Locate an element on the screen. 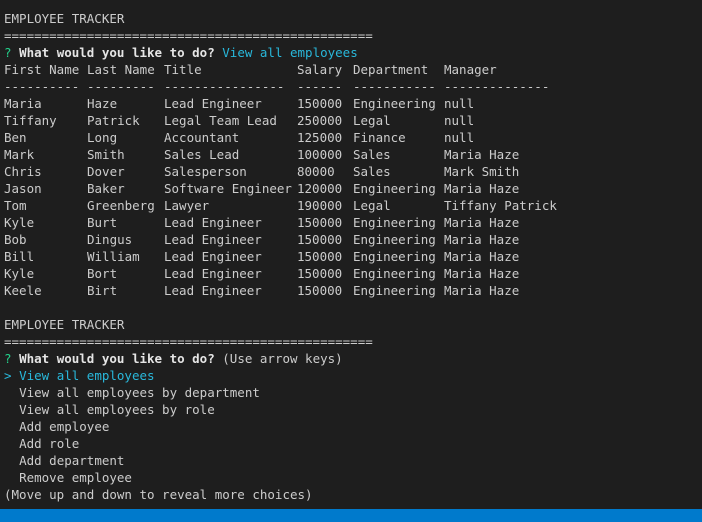  cell-title: Sales Lead is located at coordinates (202, 154).